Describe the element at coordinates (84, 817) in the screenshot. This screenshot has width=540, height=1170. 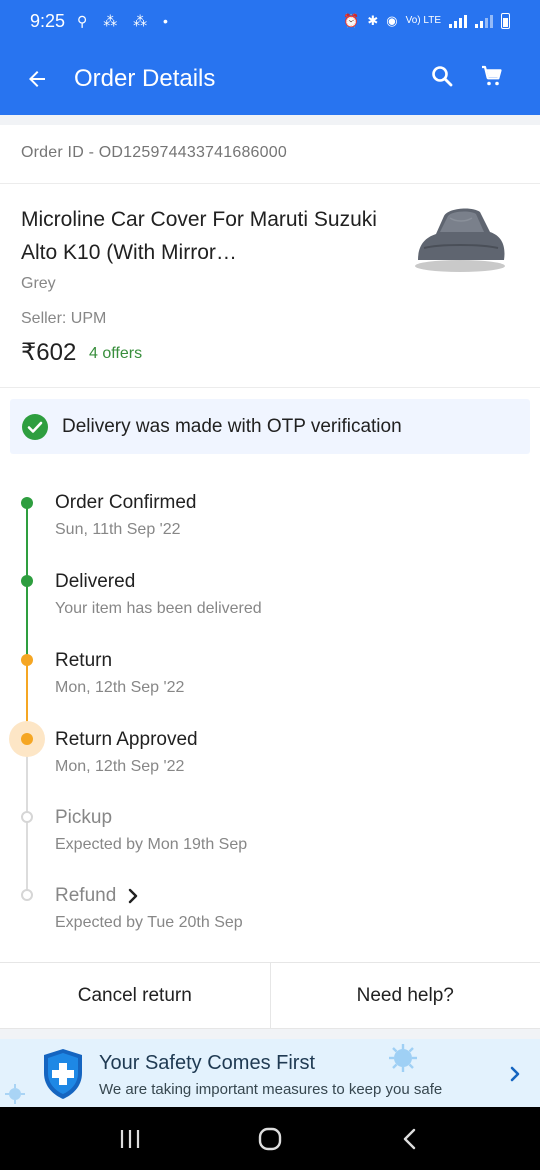
I see `timeline-step-title: Pickup` at that location.